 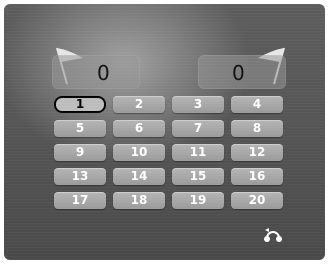 I want to click on number-button-12: 12, so click(x=257, y=152).